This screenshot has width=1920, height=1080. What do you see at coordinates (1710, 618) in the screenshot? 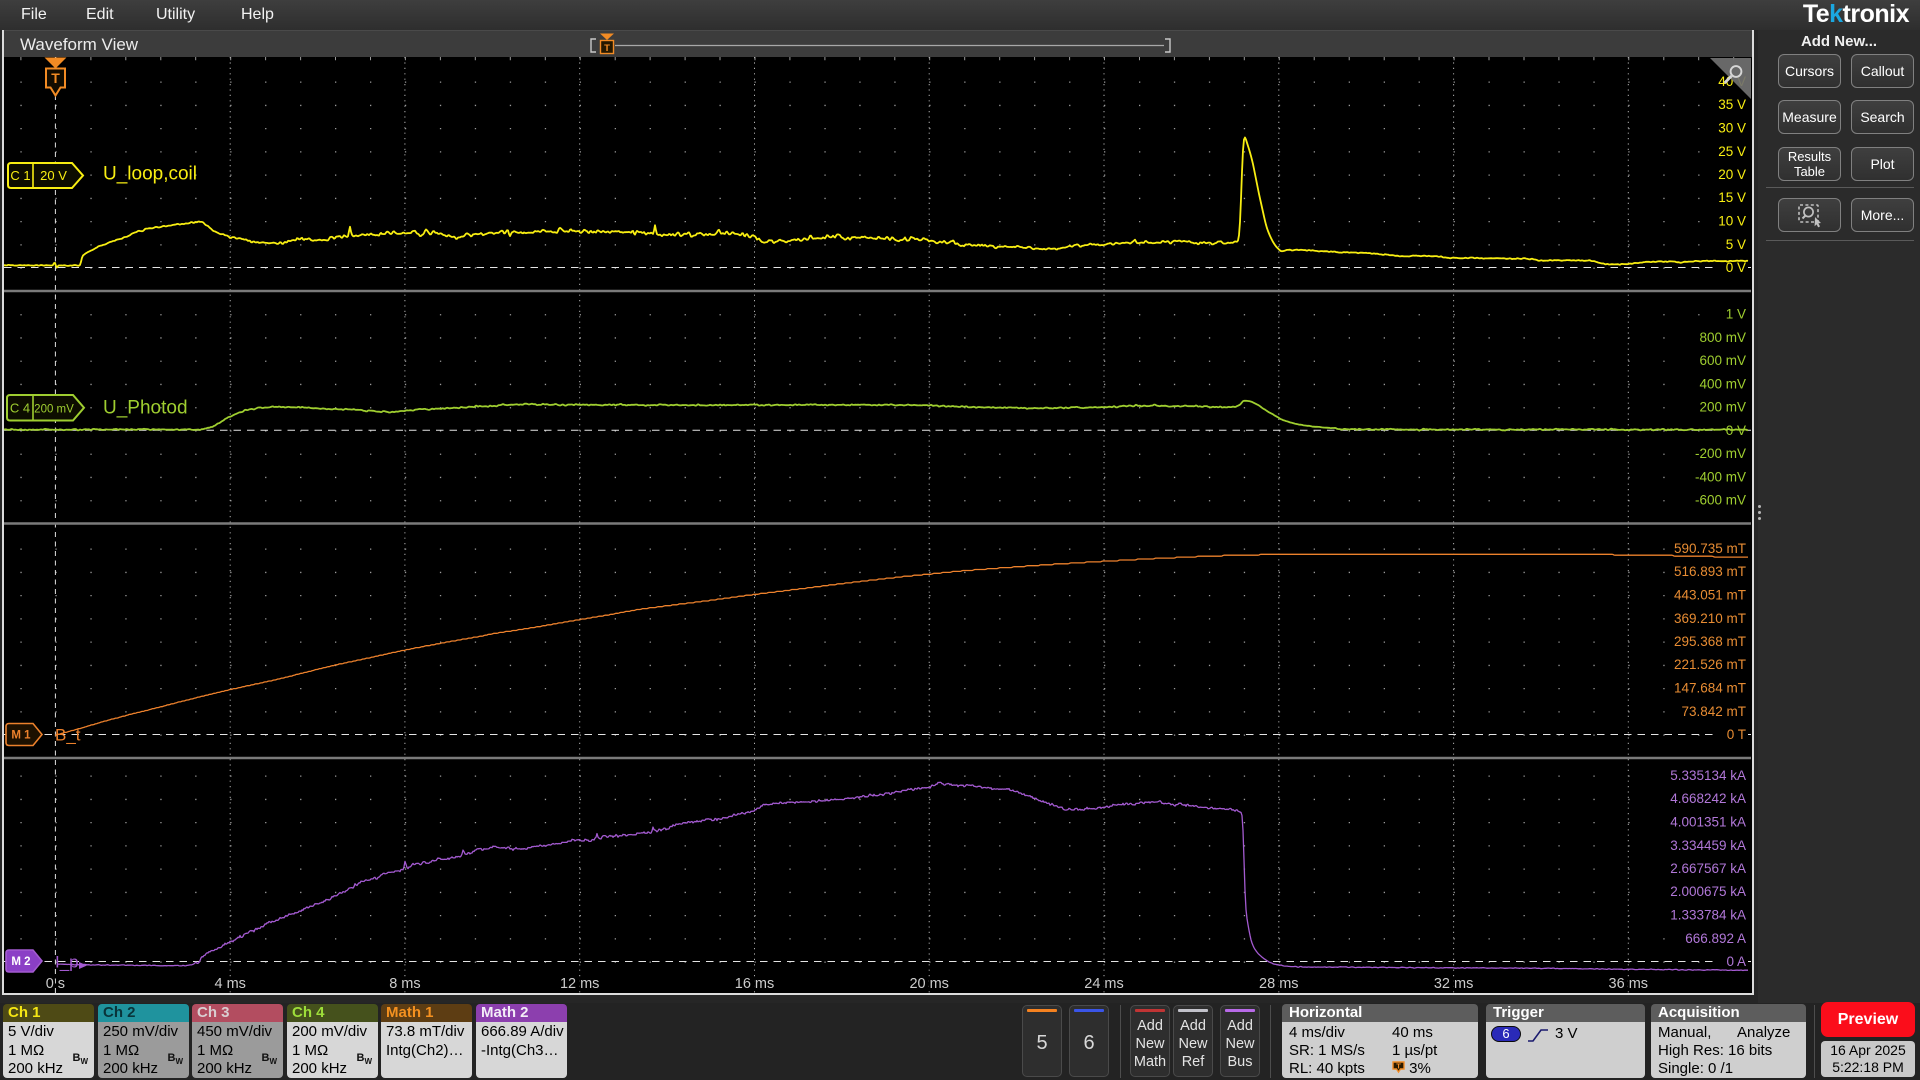
I see `svg-text: 369.210 mT` at bounding box center [1710, 618].